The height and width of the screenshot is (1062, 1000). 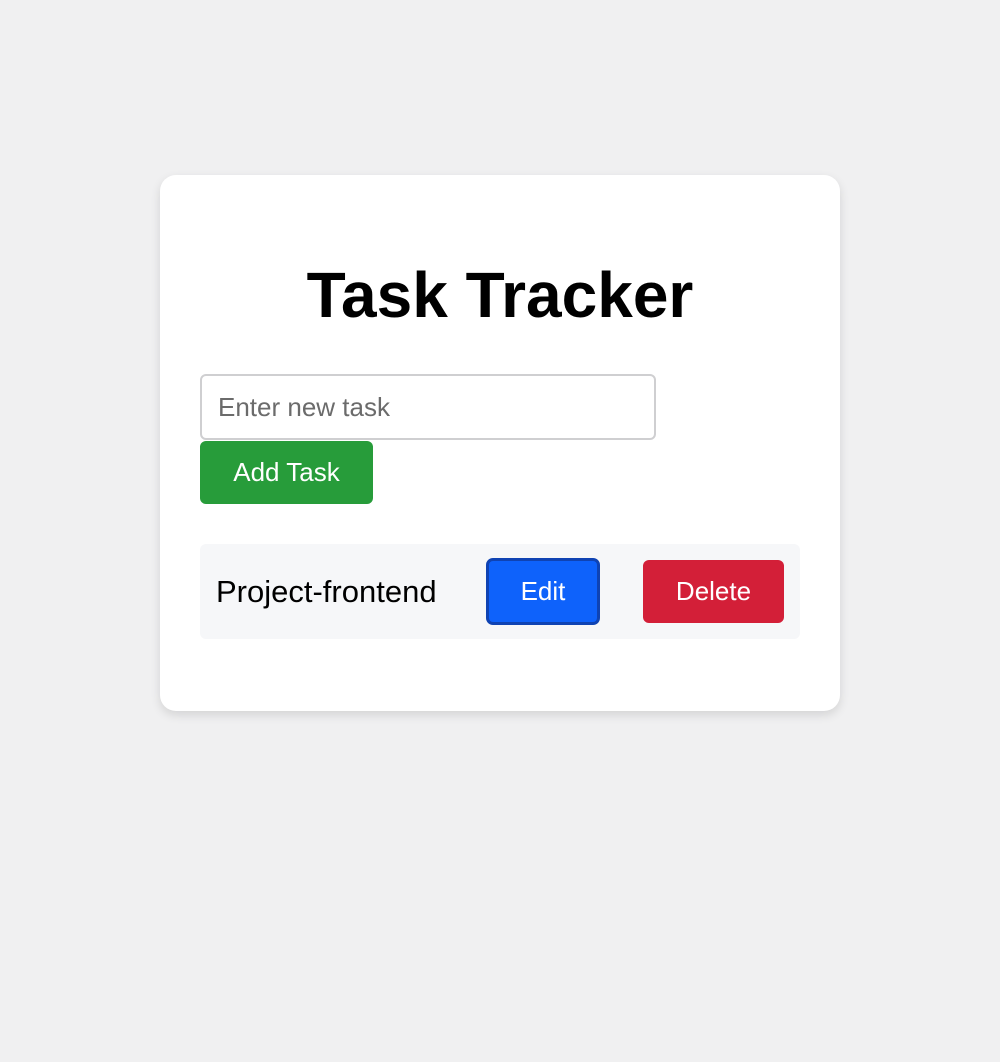 What do you see at coordinates (428, 407) in the screenshot?
I see `new-task-input` at bounding box center [428, 407].